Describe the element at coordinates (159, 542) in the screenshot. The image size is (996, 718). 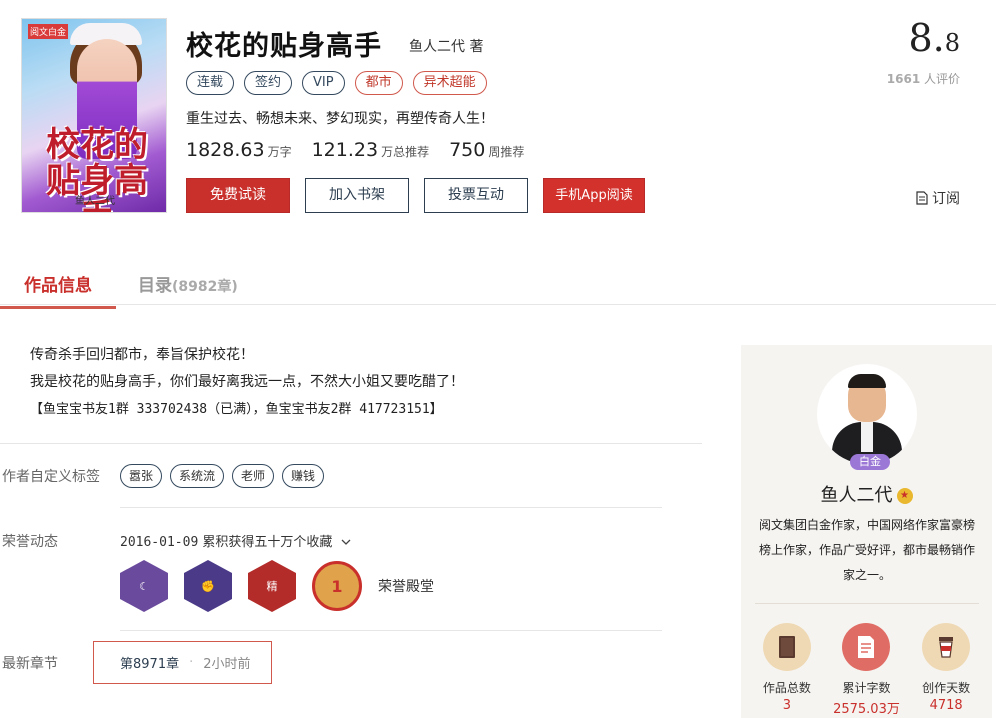
I see `honor-date: 2016-01-09` at that location.